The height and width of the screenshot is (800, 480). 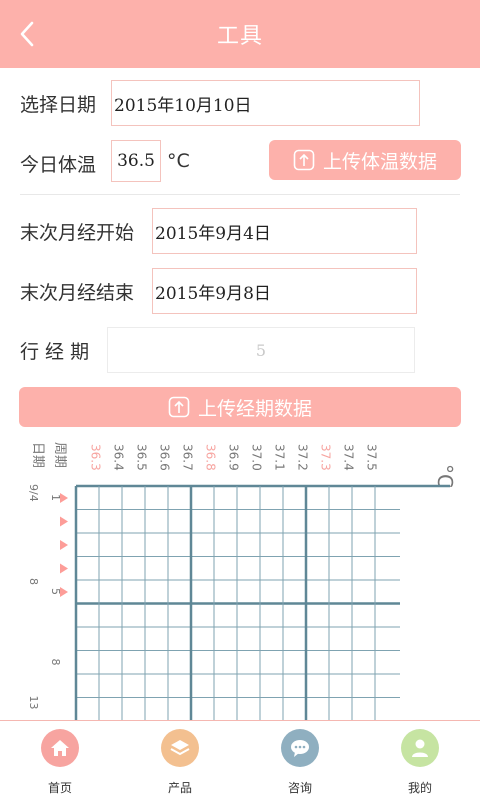 I want to click on tab-mine-label: 我的, so click(x=419, y=788).